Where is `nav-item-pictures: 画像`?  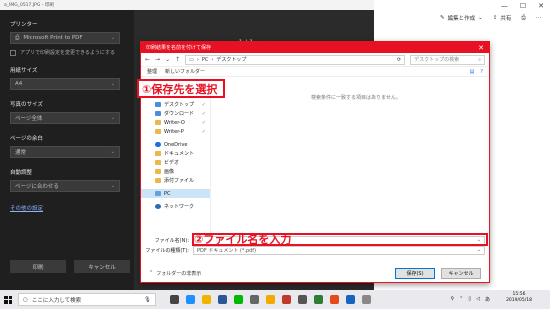 nav-item-pictures: 画像 is located at coordinates (175, 171).